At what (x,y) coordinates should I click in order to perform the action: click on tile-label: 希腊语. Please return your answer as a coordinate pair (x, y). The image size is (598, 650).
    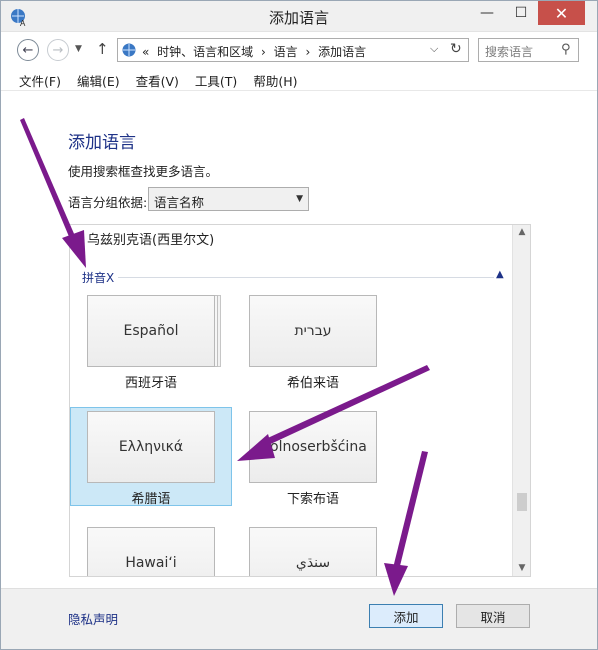
    Looking at the image, I should click on (151, 499).